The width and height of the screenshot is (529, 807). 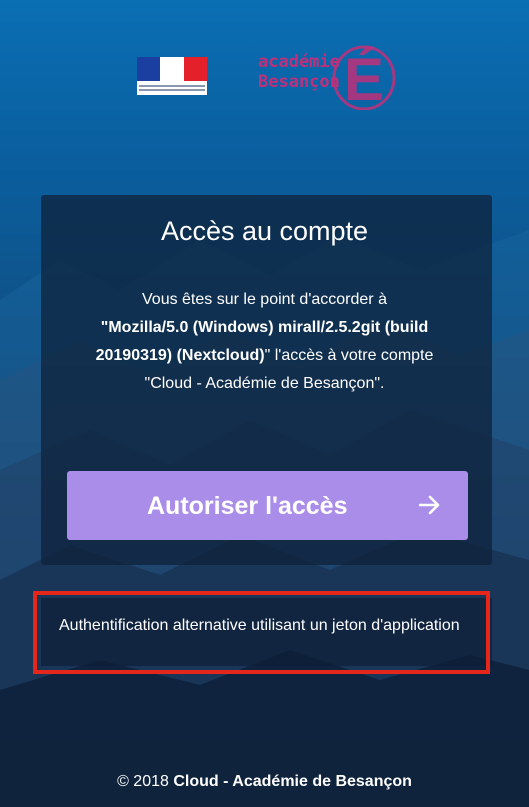 I want to click on footer: © 2018 Cloud - Académie de Besançon, so click(x=264, y=782).